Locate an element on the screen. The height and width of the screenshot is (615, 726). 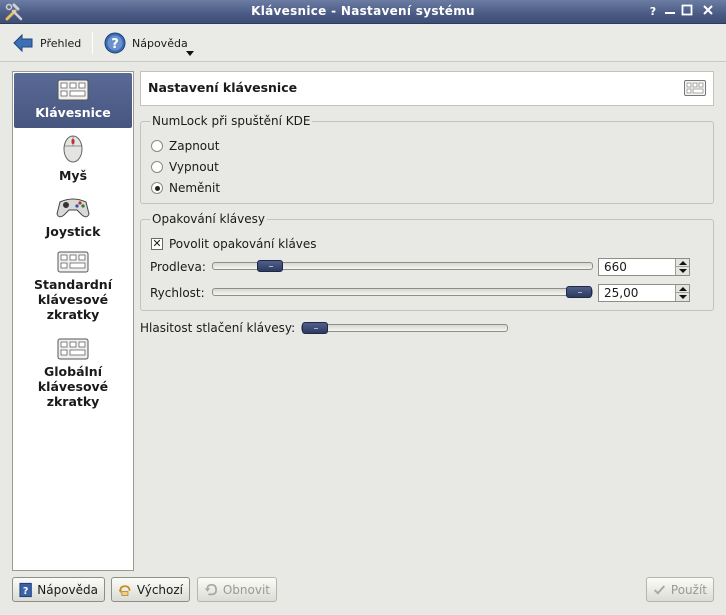
minimize-button is located at coordinates (670, 12).